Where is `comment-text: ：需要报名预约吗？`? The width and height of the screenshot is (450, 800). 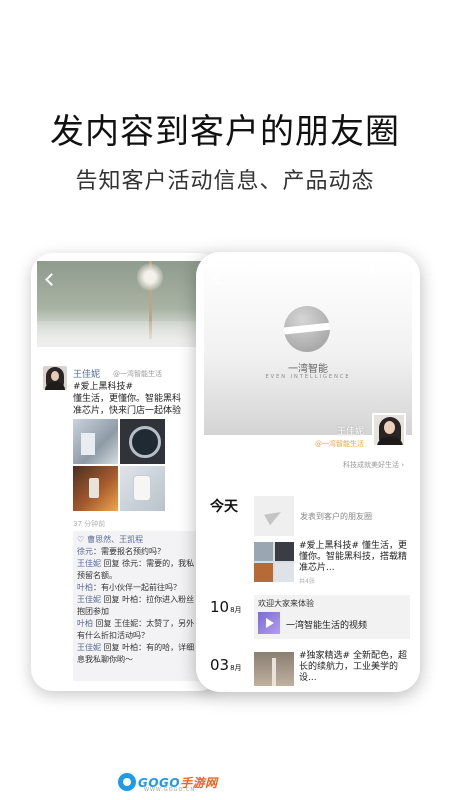 comment-text: ：需要报名预约吗？ is located at coordinates (129, 551).